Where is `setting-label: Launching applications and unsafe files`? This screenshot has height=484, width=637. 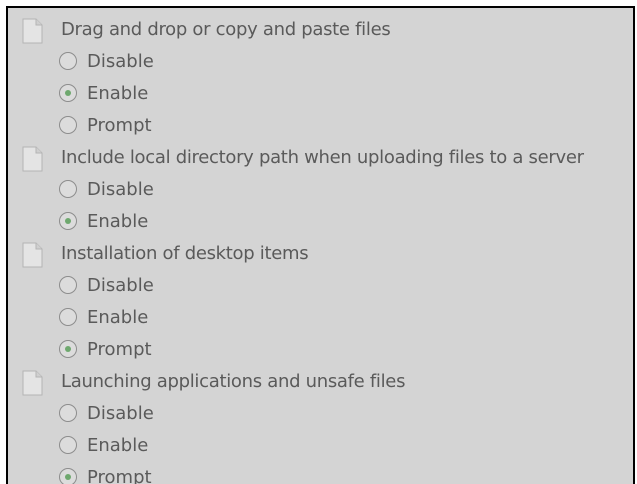
setting-label: Launching applications and unsafe files is located at coordinates (233, 381).